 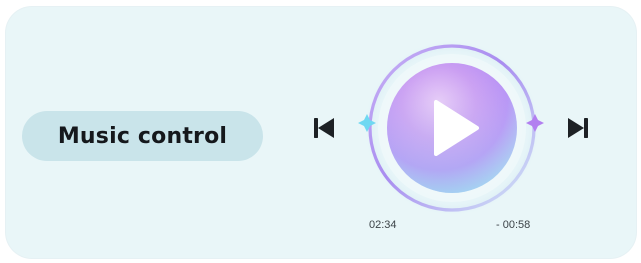 I want to click on previous-track-button, so click(x=324, y=128).